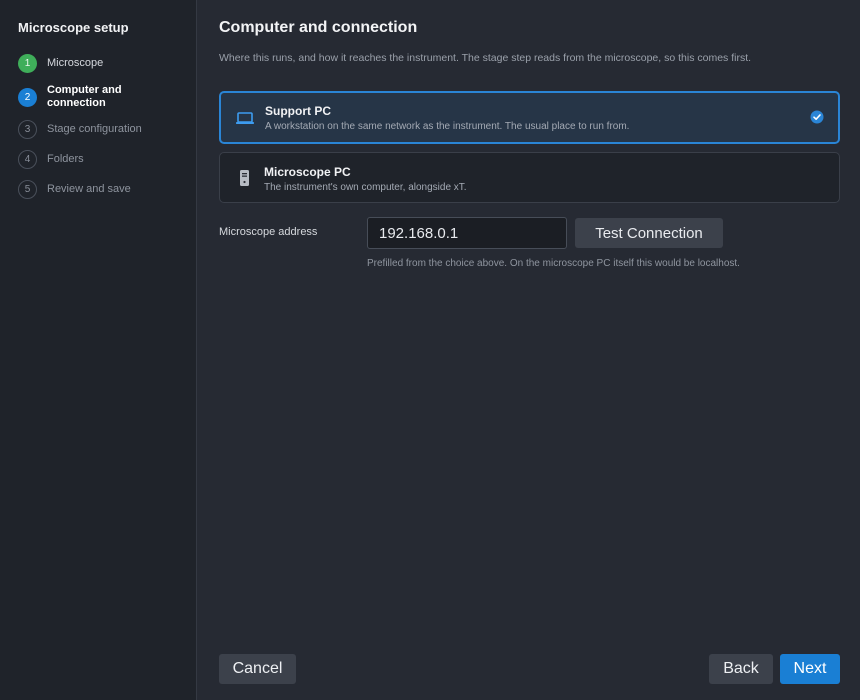  Describe the element at coordinates (741, 669) in the screenshot. I see `back-button: Back` at that location.